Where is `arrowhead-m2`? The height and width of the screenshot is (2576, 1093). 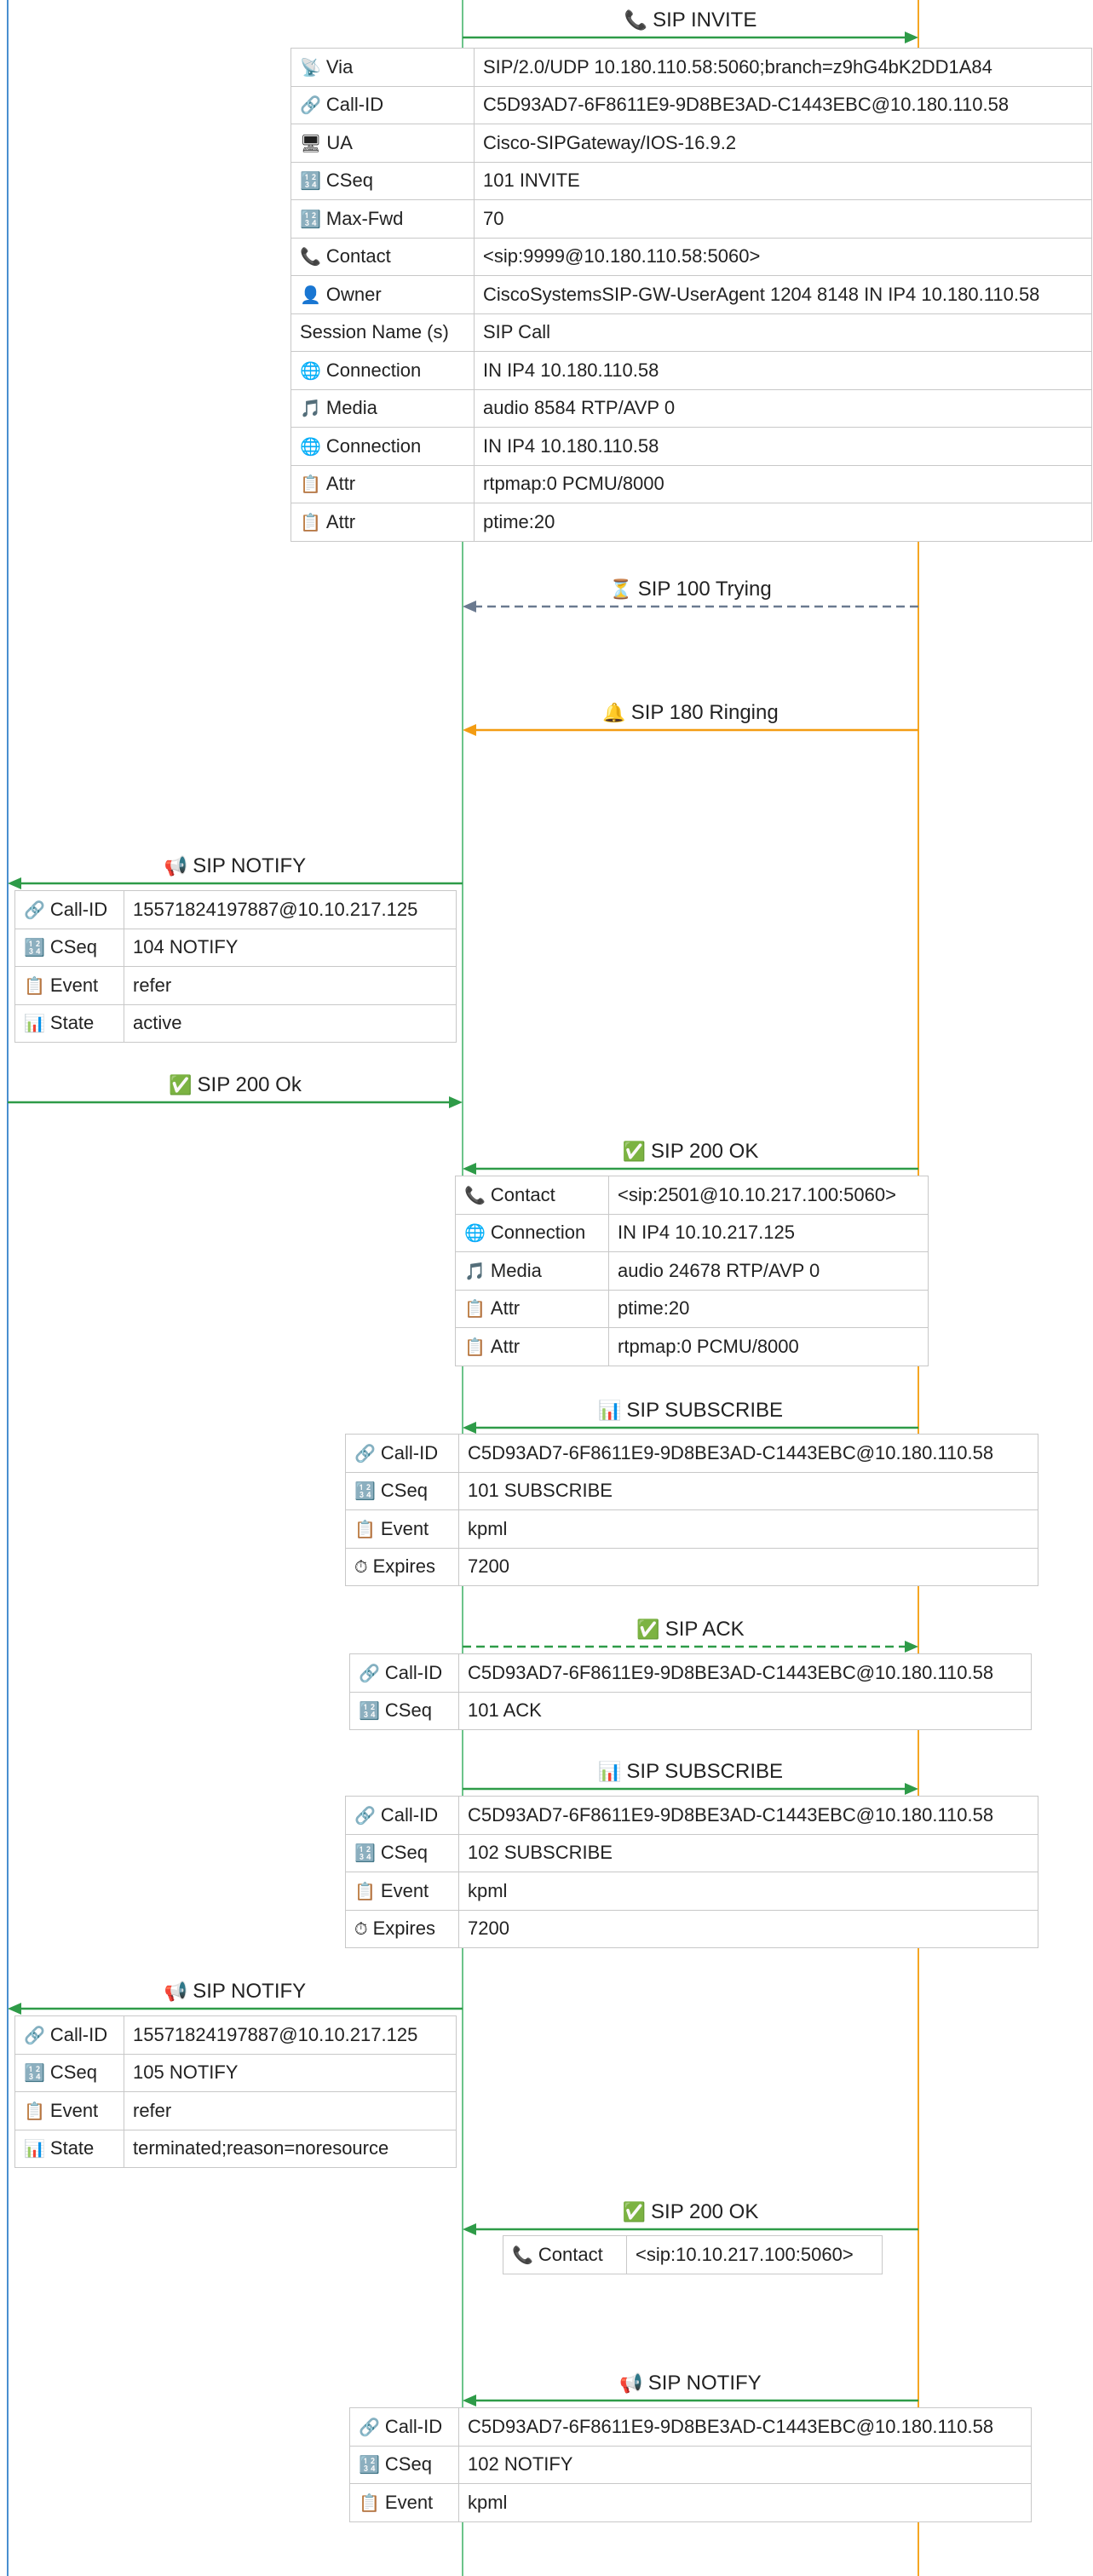 arrowhead-m2 is located at coordinates (470, 606).